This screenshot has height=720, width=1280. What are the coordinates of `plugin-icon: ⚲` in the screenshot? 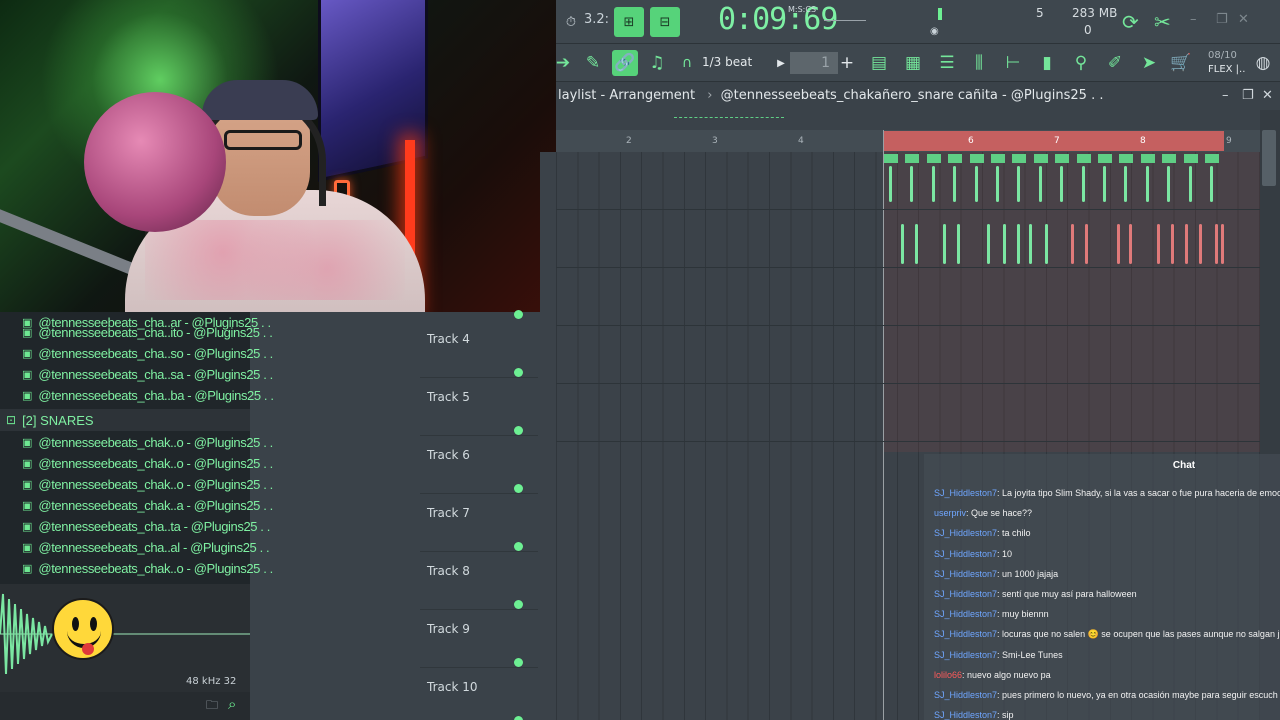 It's located at (1081, 63).